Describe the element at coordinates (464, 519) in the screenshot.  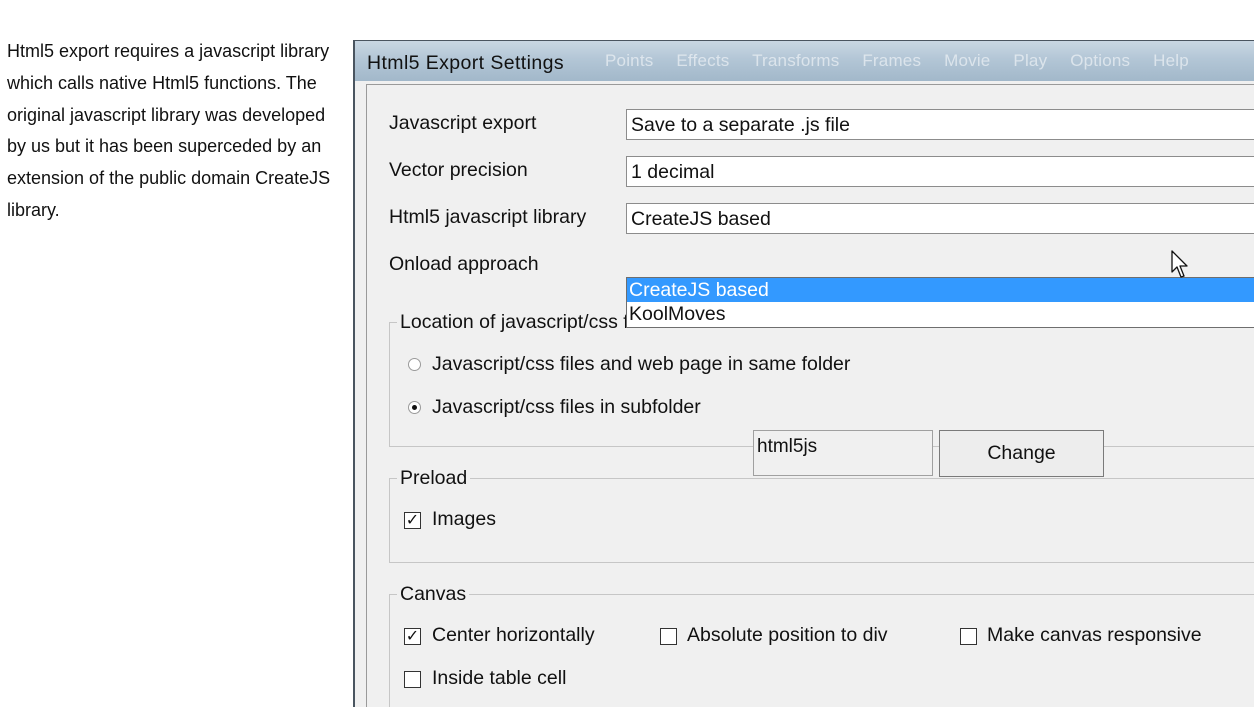
I see `images-label: Images` at that location.